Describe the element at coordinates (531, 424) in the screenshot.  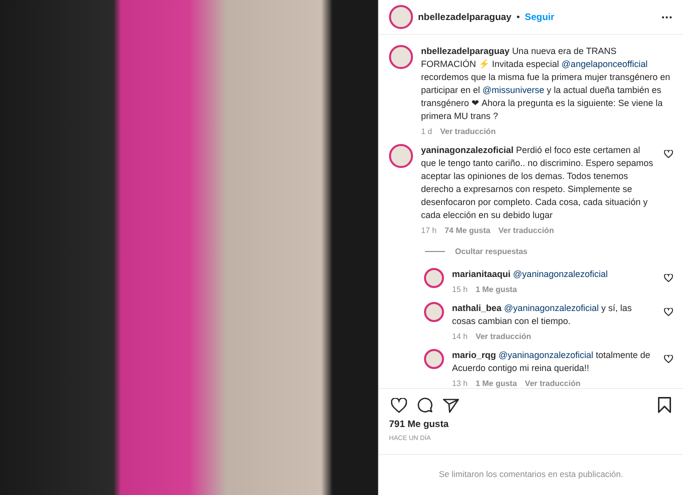
I see `likes-count: 791 Me gusta` at that location.